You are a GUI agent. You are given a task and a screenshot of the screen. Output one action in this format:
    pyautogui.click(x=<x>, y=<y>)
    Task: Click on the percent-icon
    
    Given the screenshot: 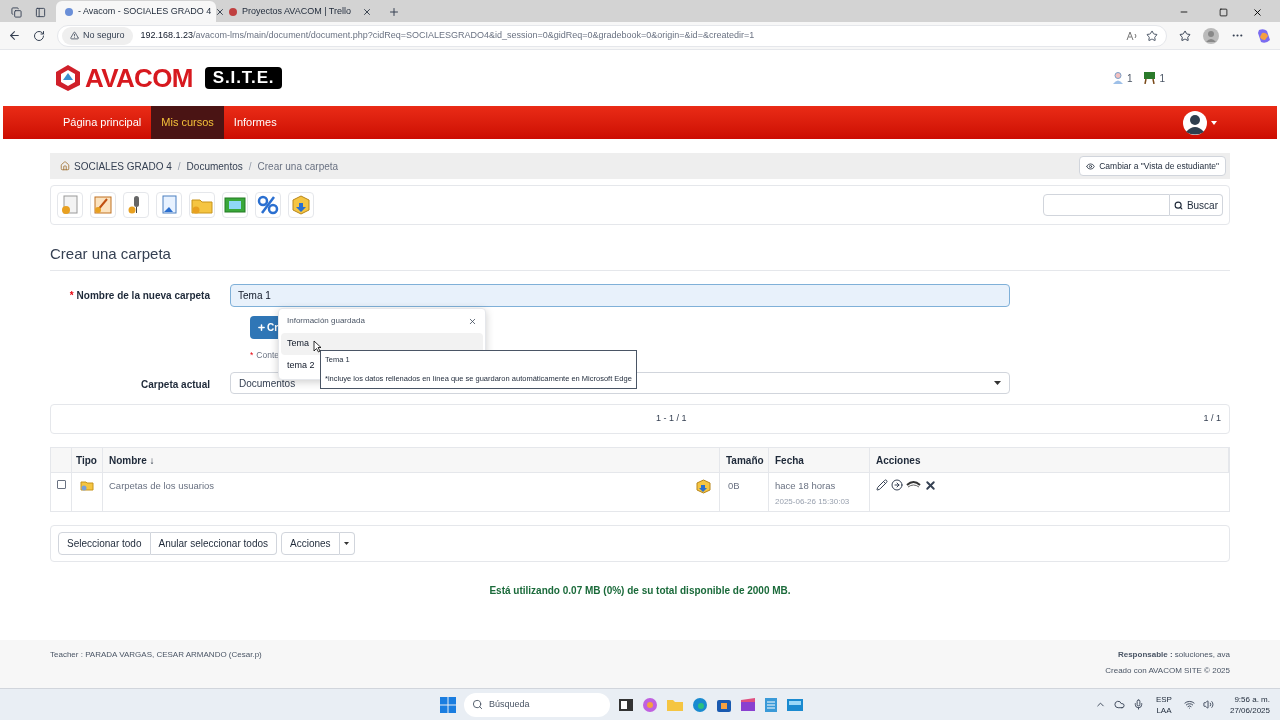 What is the action you would take?
    pyautogui.click(x=268, y=205)
    